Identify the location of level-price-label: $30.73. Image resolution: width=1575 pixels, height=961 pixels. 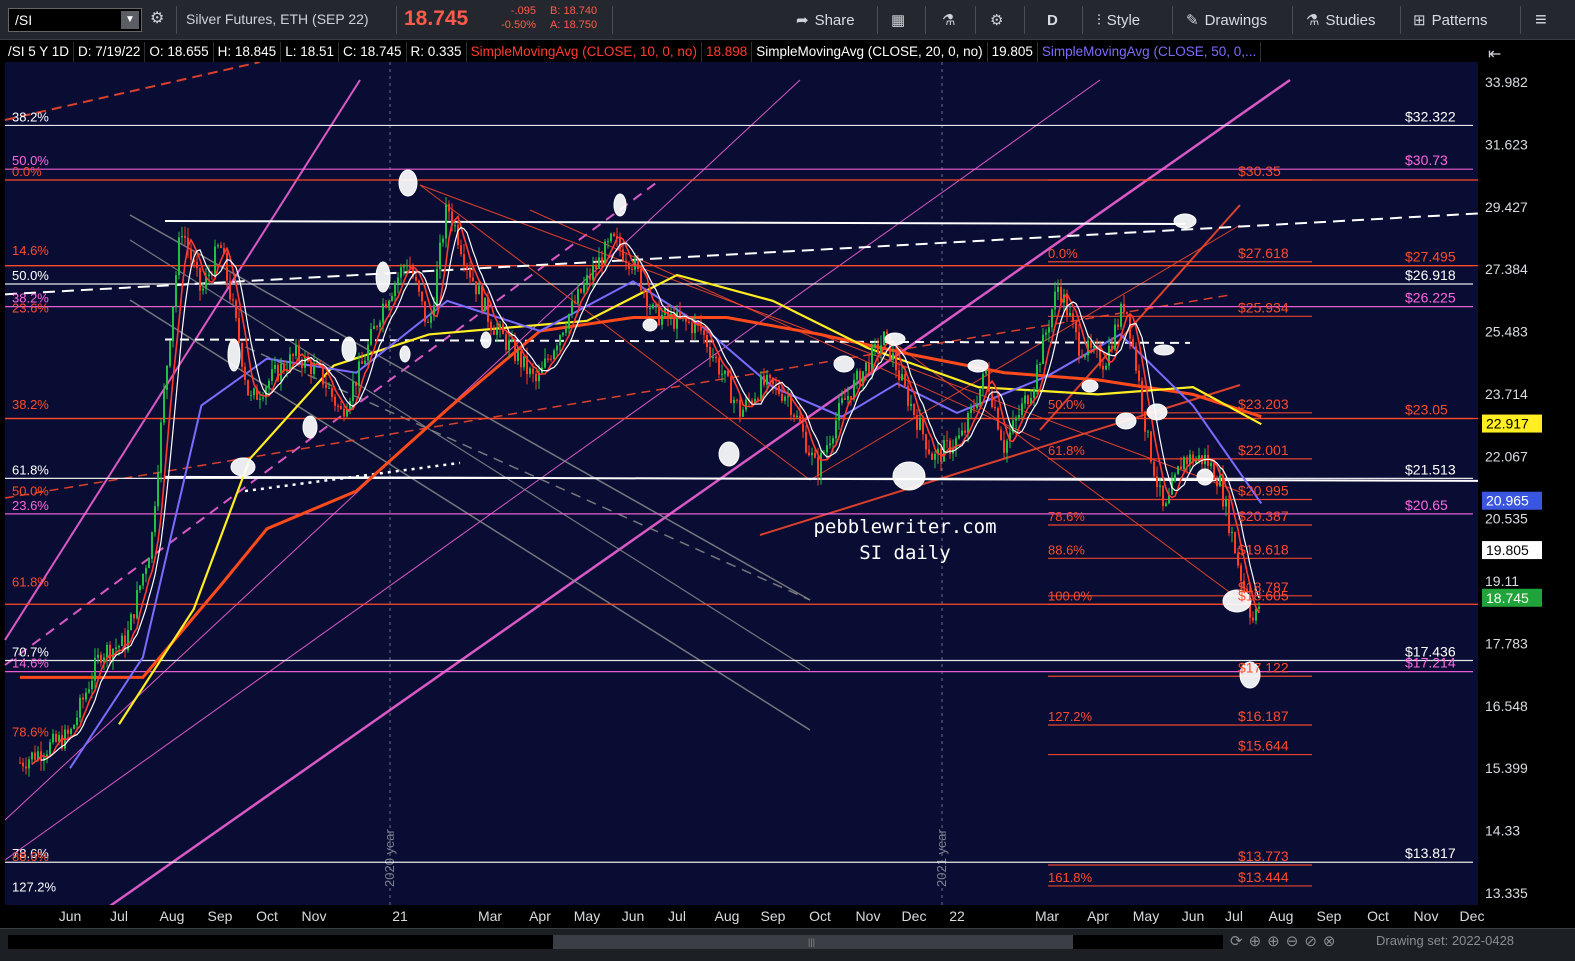
(1426, 160).